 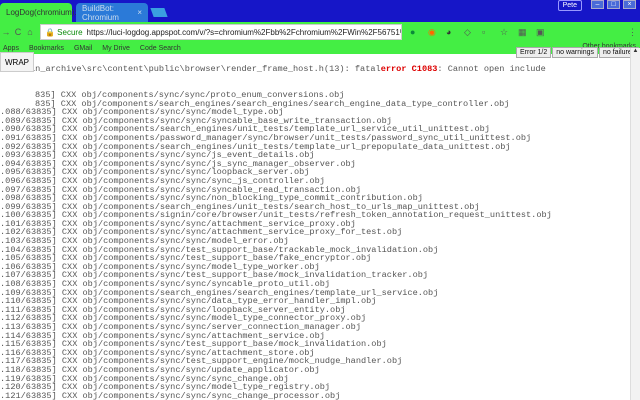 What do you see at coordinates (597, 4) in the screenshot?
I see `minimize-button: –` at bounding box center [597, 4].